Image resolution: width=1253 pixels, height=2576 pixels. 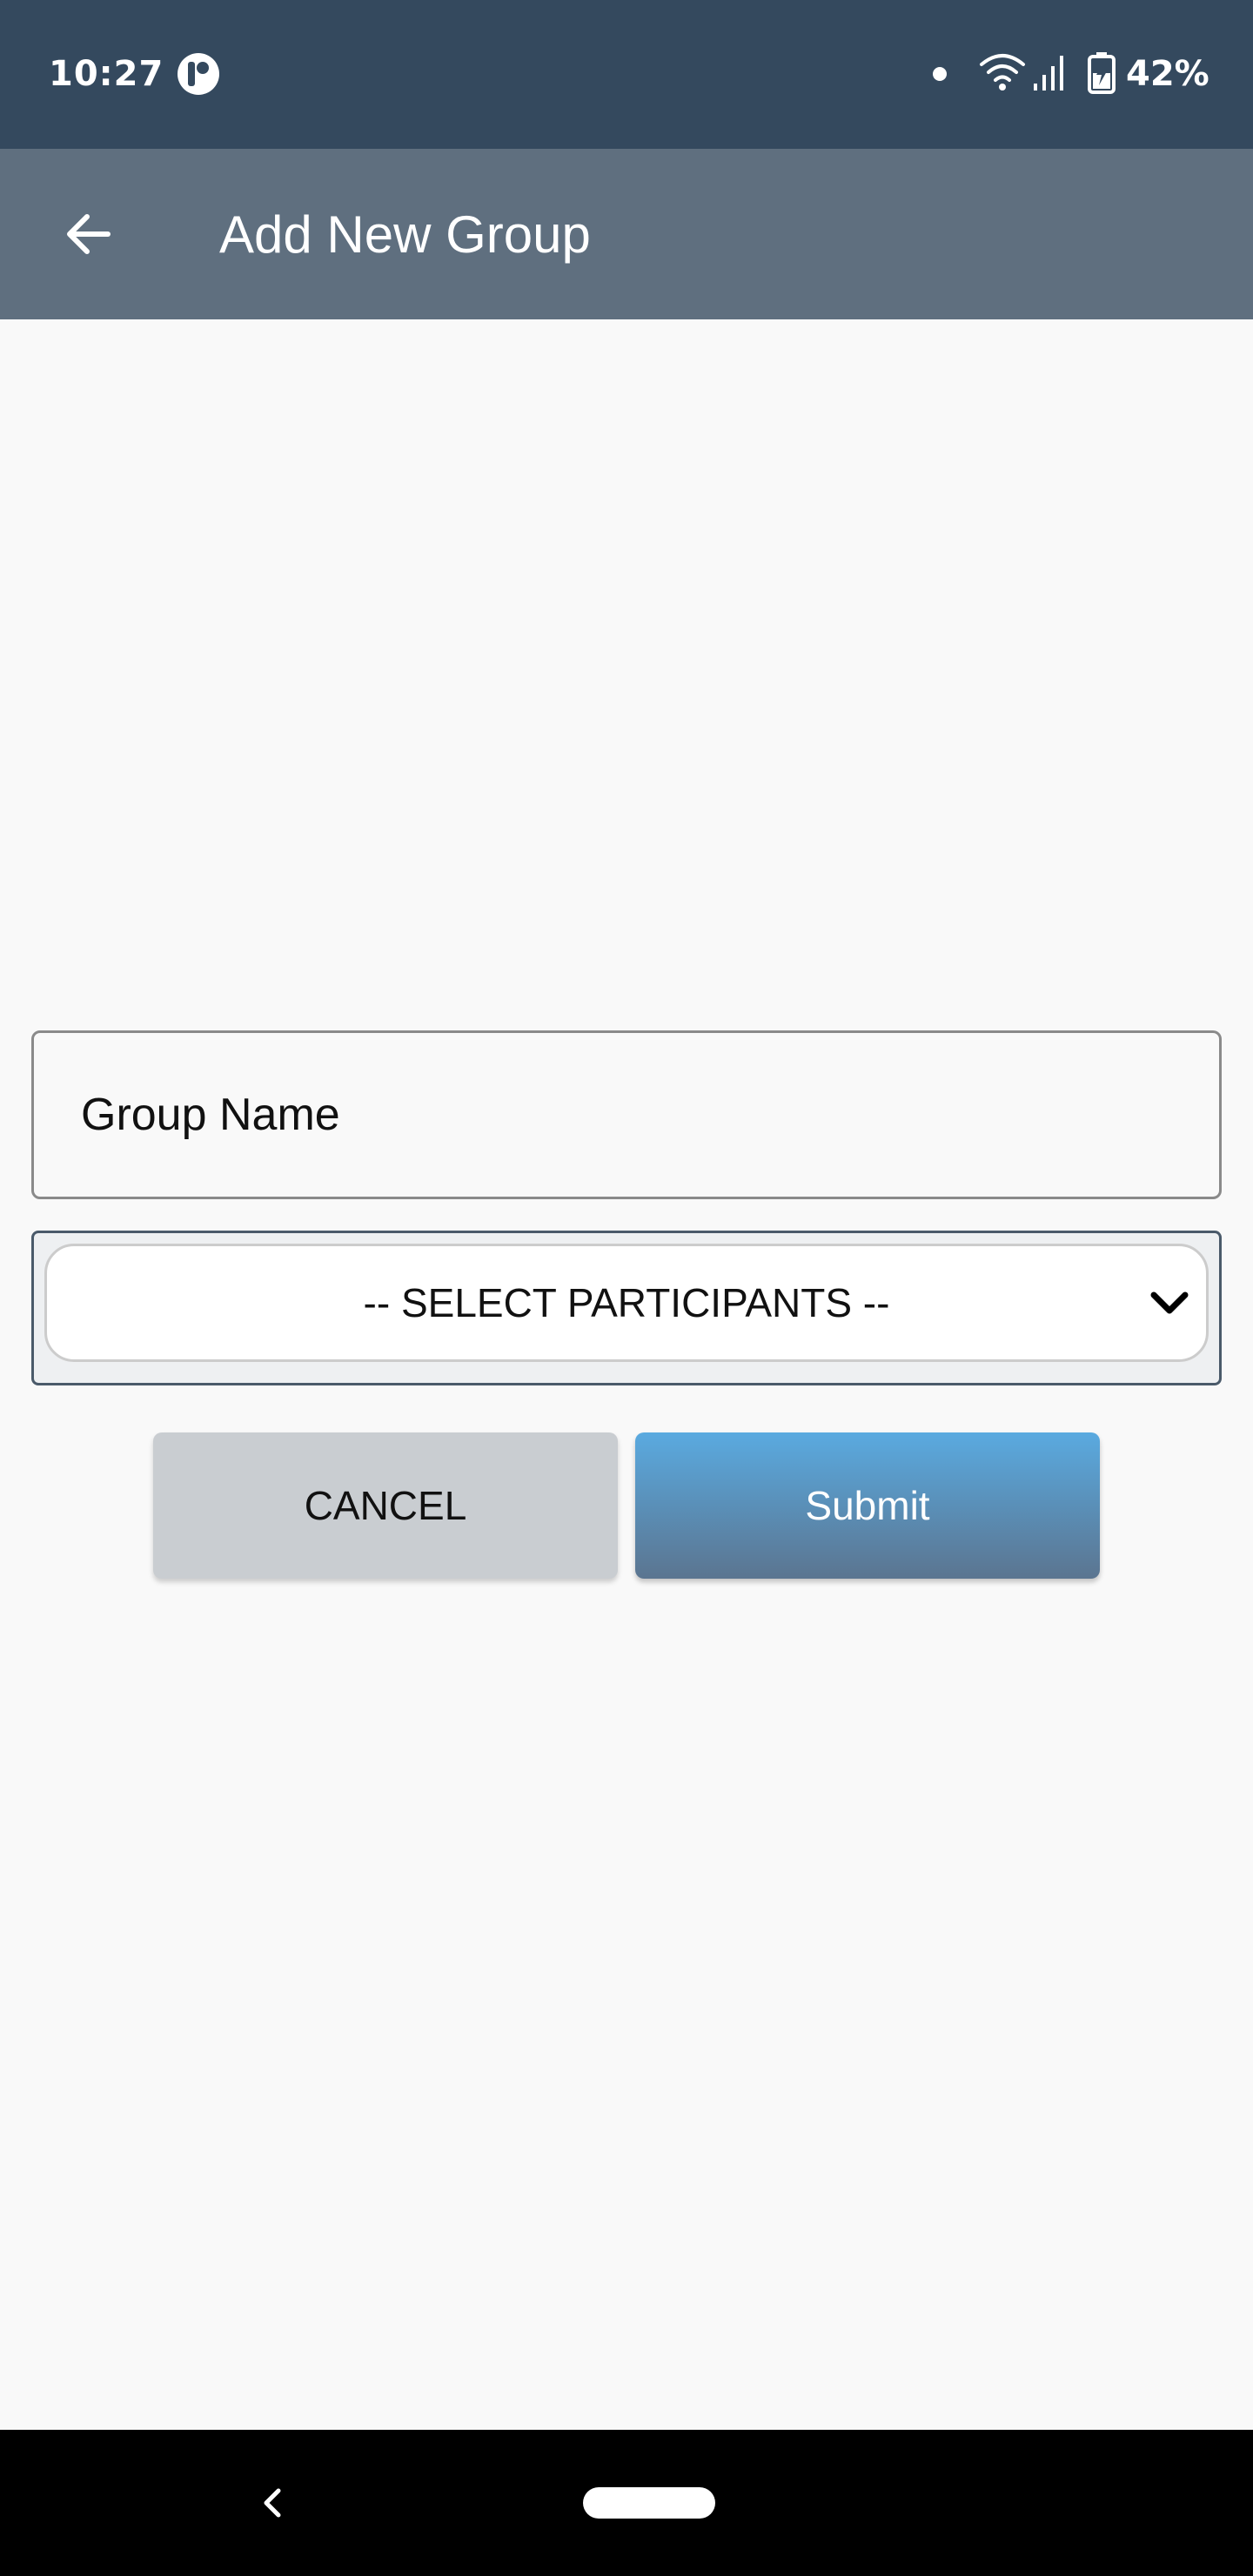 I want to click on system-nav-bar, so click(x=626, y=2503).